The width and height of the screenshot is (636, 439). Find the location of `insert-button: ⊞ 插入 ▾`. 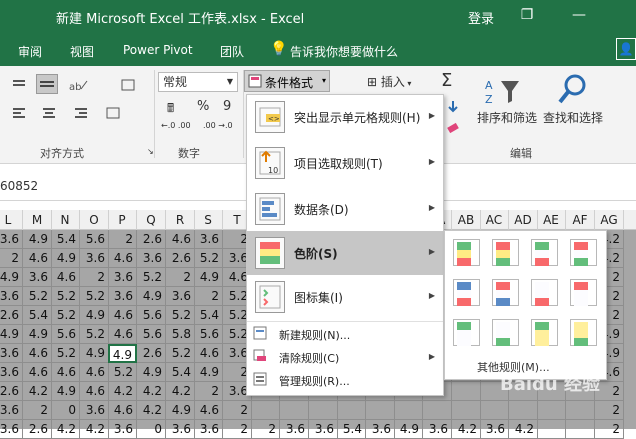

insert-button: ⊞ 插入 ▾ is located at coordinates (399, 82).